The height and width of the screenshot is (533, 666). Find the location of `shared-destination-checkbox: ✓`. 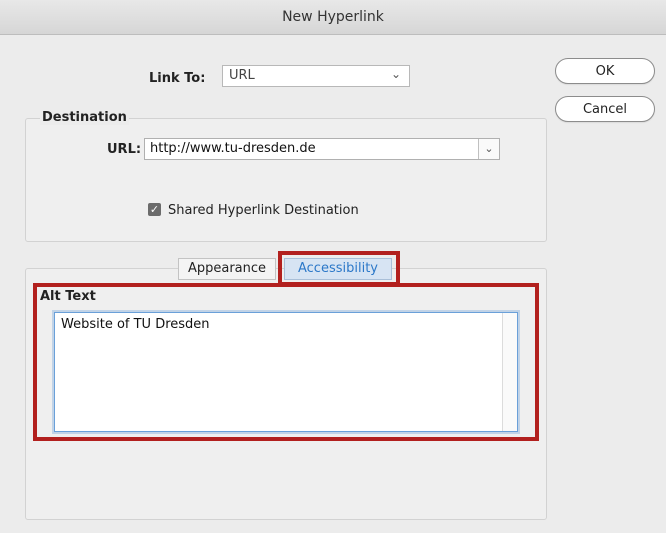

shared-destination-checkbox: ✓ is located at coordinates (154, 209).